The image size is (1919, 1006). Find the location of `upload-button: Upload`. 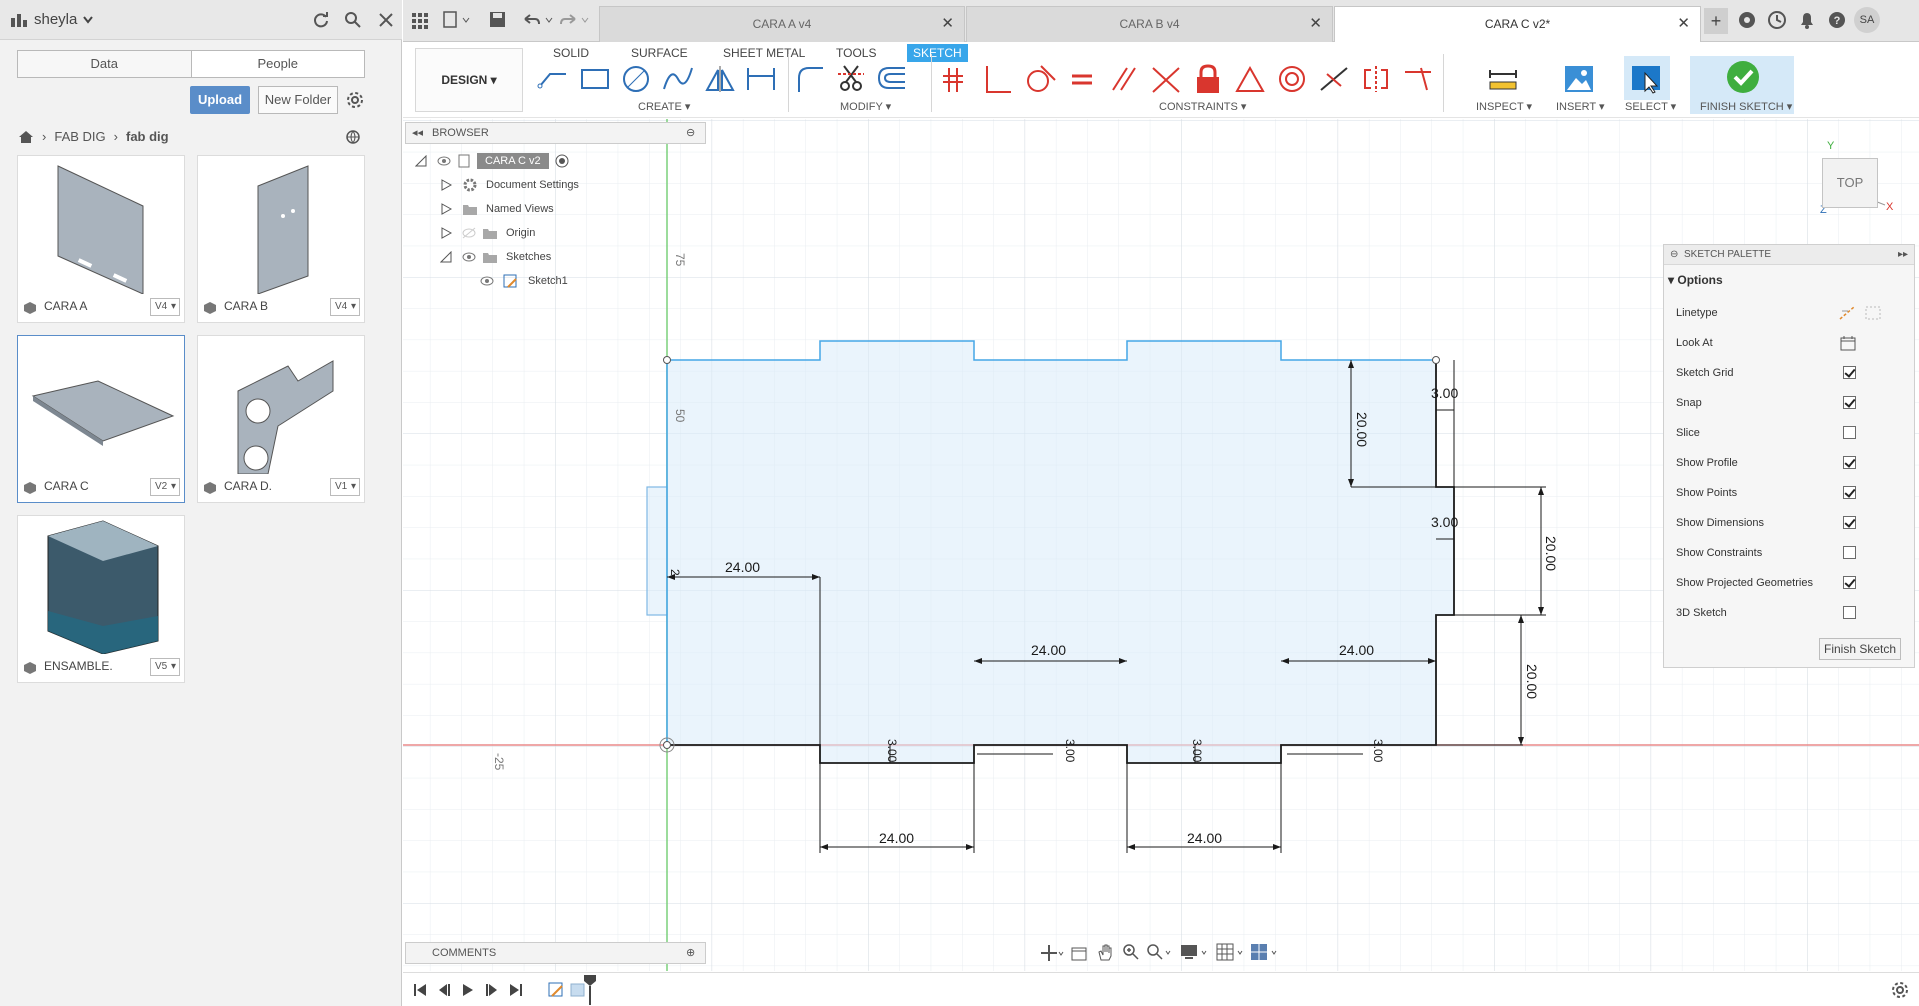

upload-button: Upload is located at coordinates (220, 100).